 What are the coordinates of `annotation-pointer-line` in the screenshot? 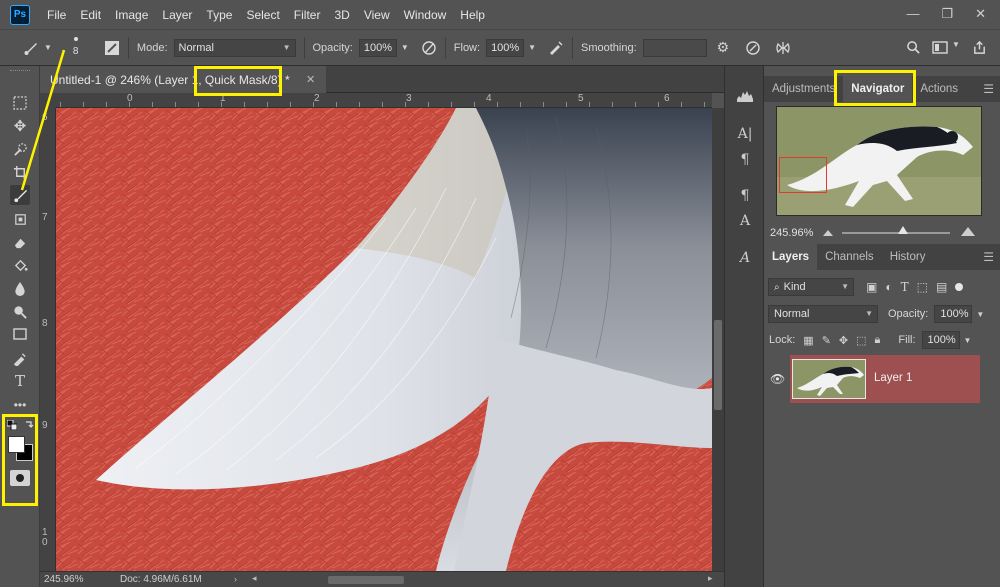 It's located at (43, 120).